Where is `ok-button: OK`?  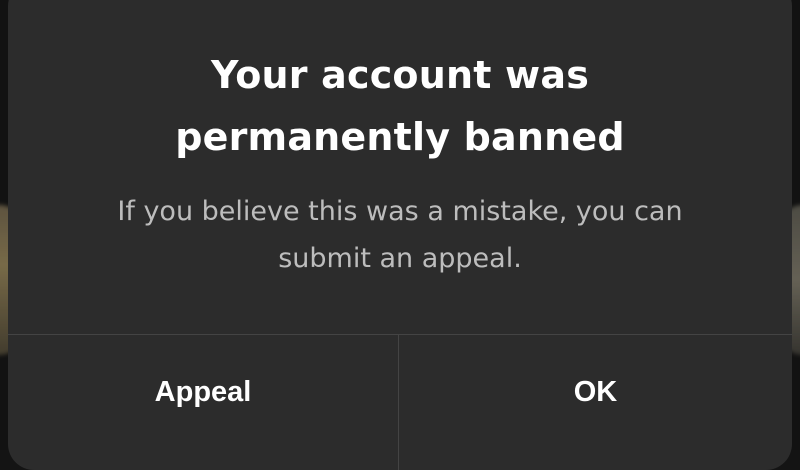
ok-button: OK is located at coordinates (595, 392).